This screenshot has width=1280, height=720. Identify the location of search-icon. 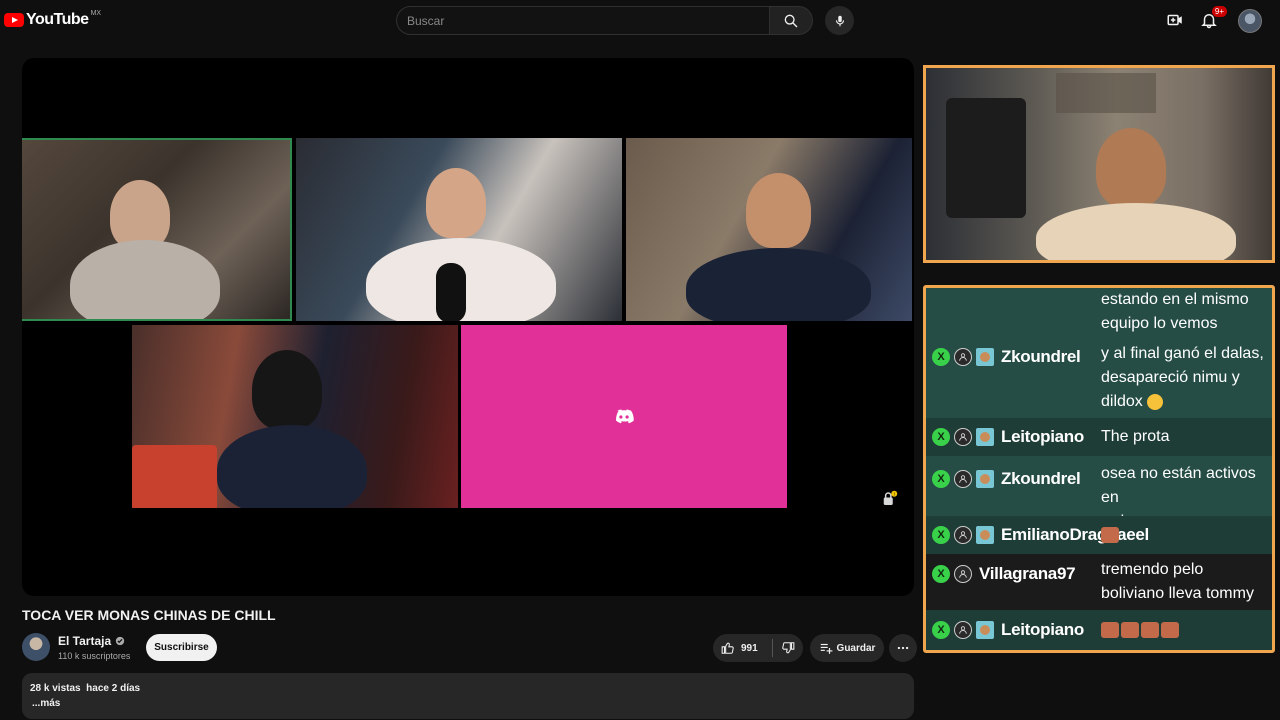
(791, 20).